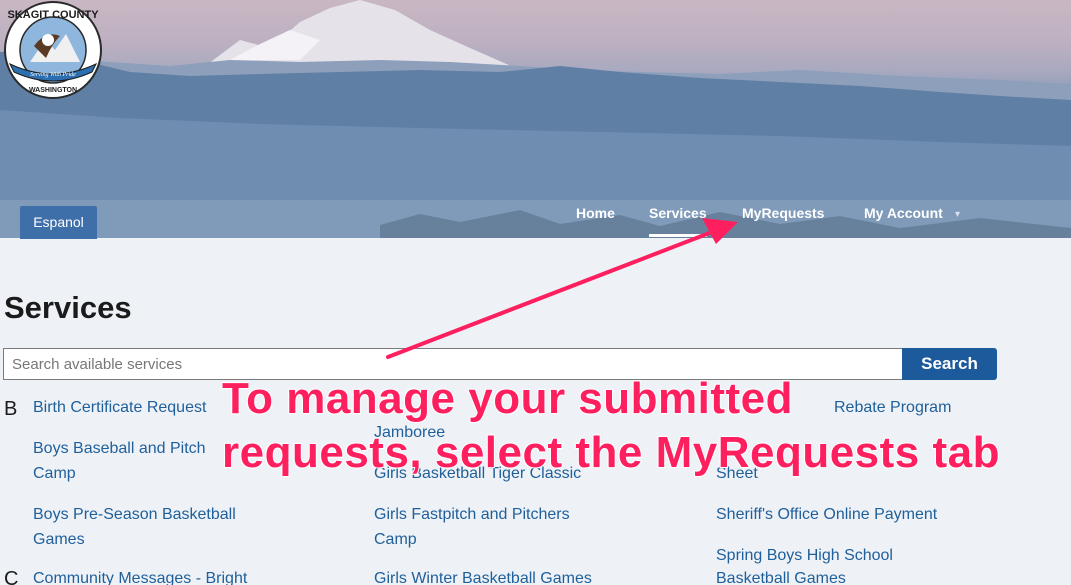 This screenshot has width=1071, height=585. I want to click on annotation-line-2: requests, select the MyRequests tab, so click(610, 452).